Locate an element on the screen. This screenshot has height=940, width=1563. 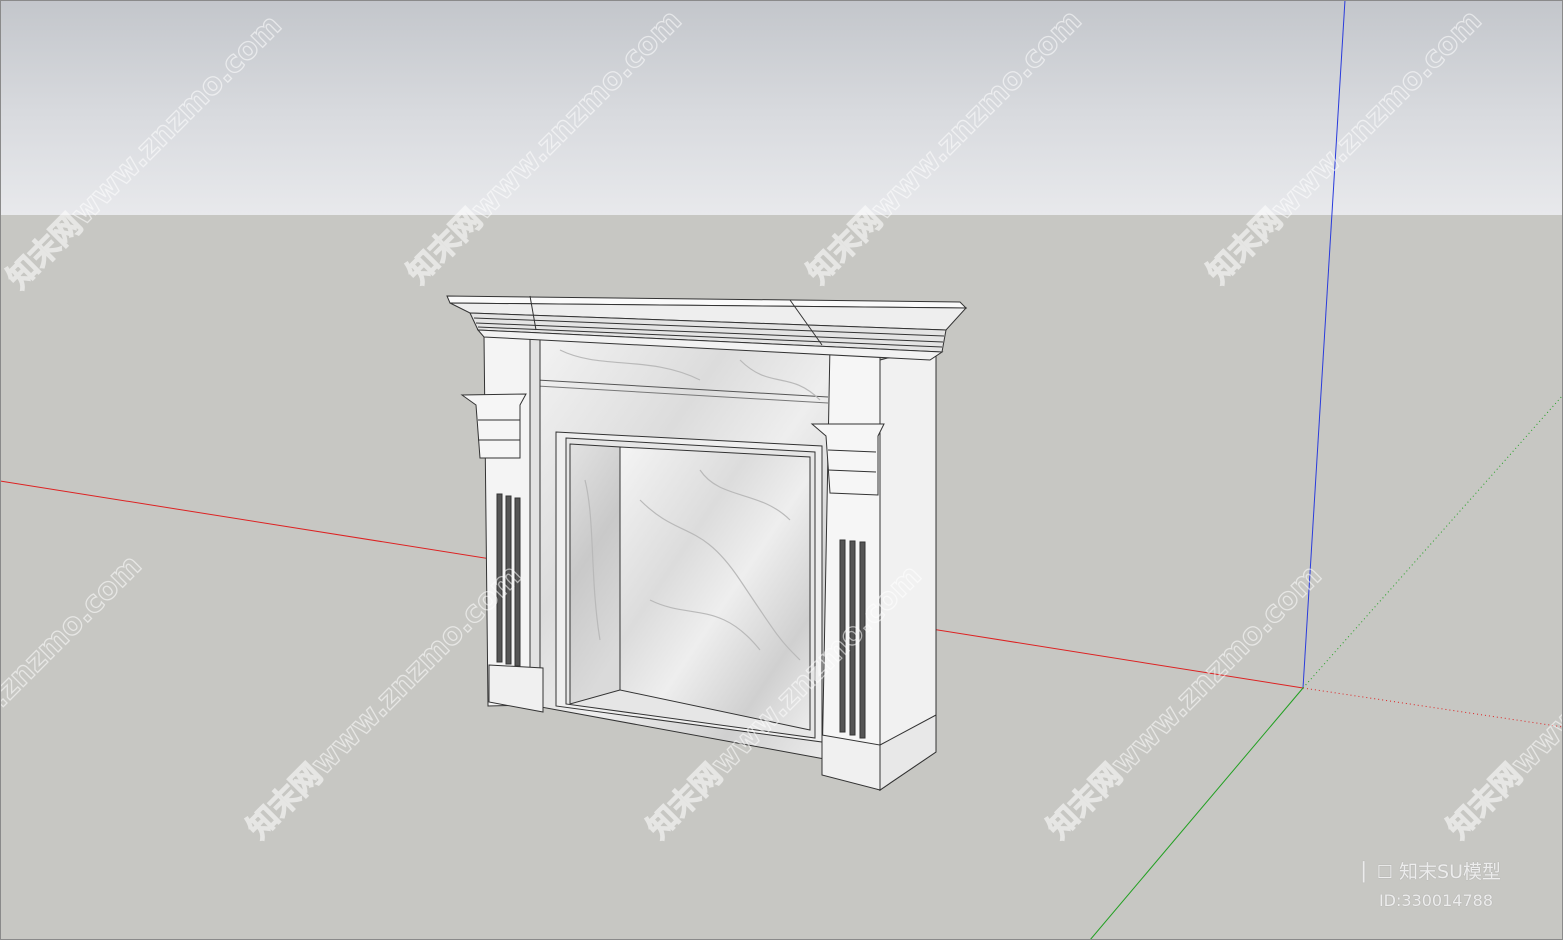
brand-label: ▏☐ 知末SU模型 is located at coordinates (1432, 870).